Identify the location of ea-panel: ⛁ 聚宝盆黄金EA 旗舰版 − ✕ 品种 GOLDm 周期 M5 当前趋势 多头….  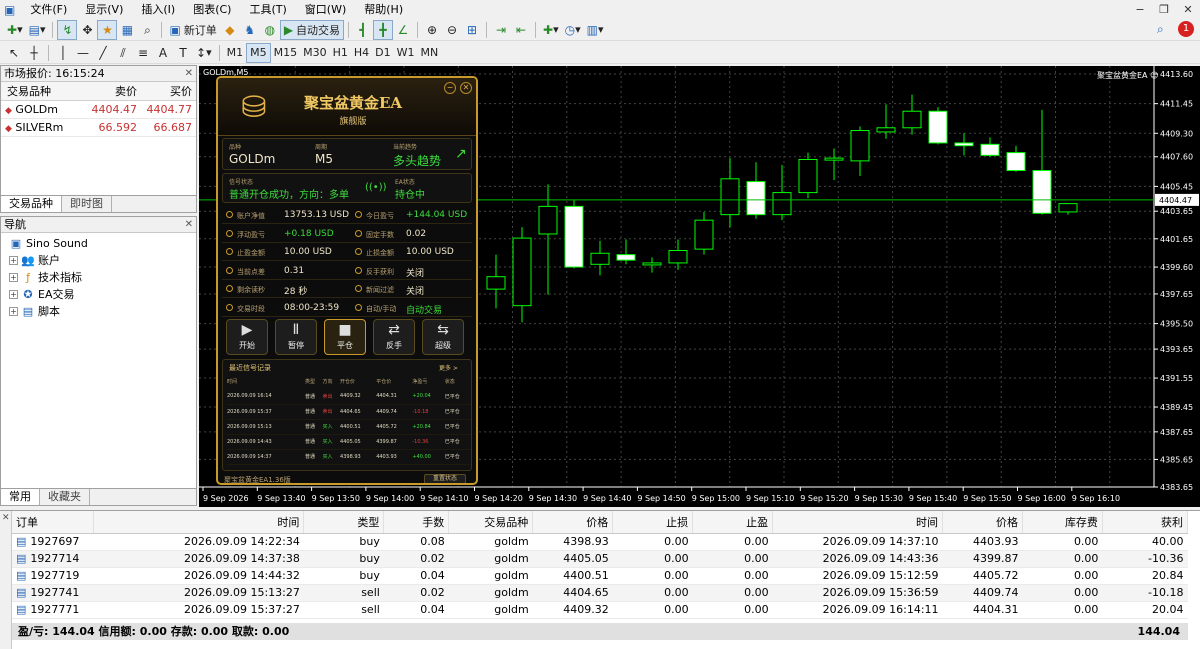
(347, 280).